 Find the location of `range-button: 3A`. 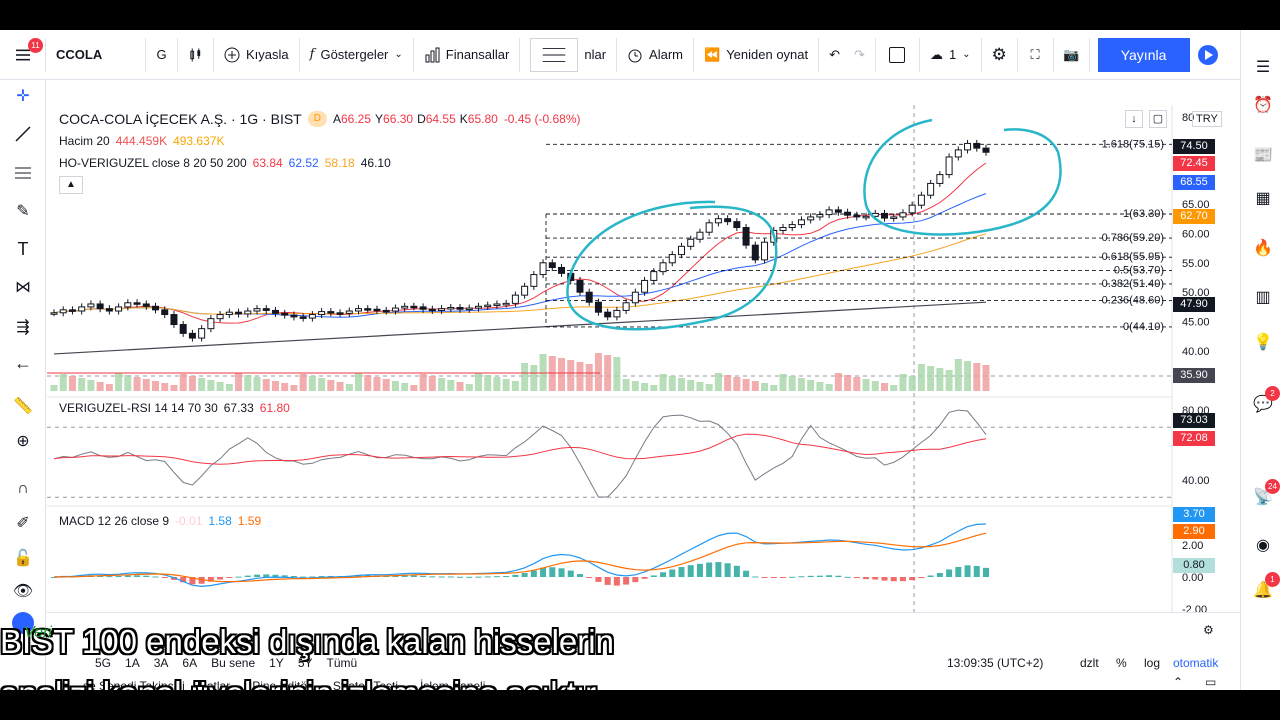

range-button: 3A is located at coordinates (161, 663).